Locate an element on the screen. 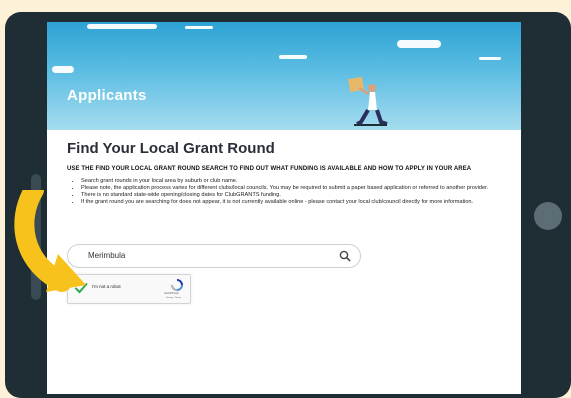 This screenshot has height=398, width=571. person-with-box-illustration is located at coordinates (368, 101).